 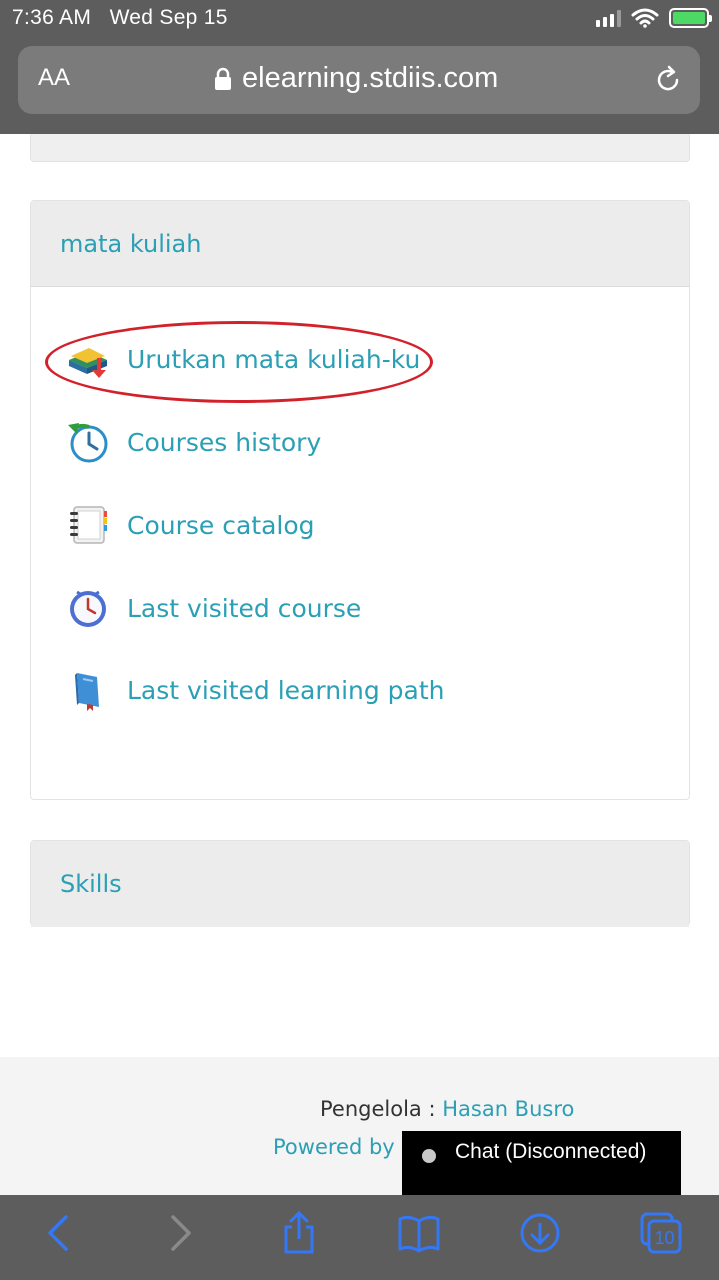 What do you see at coordinates (88, 443) in the screenshot?
I see `history-clock-icon` at bounding box center [88, 443].